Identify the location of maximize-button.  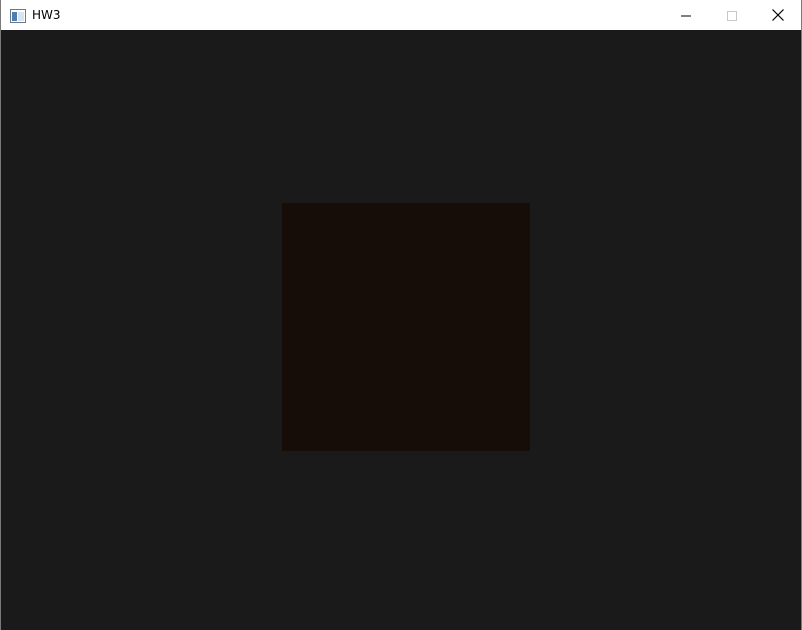
(732, 15).